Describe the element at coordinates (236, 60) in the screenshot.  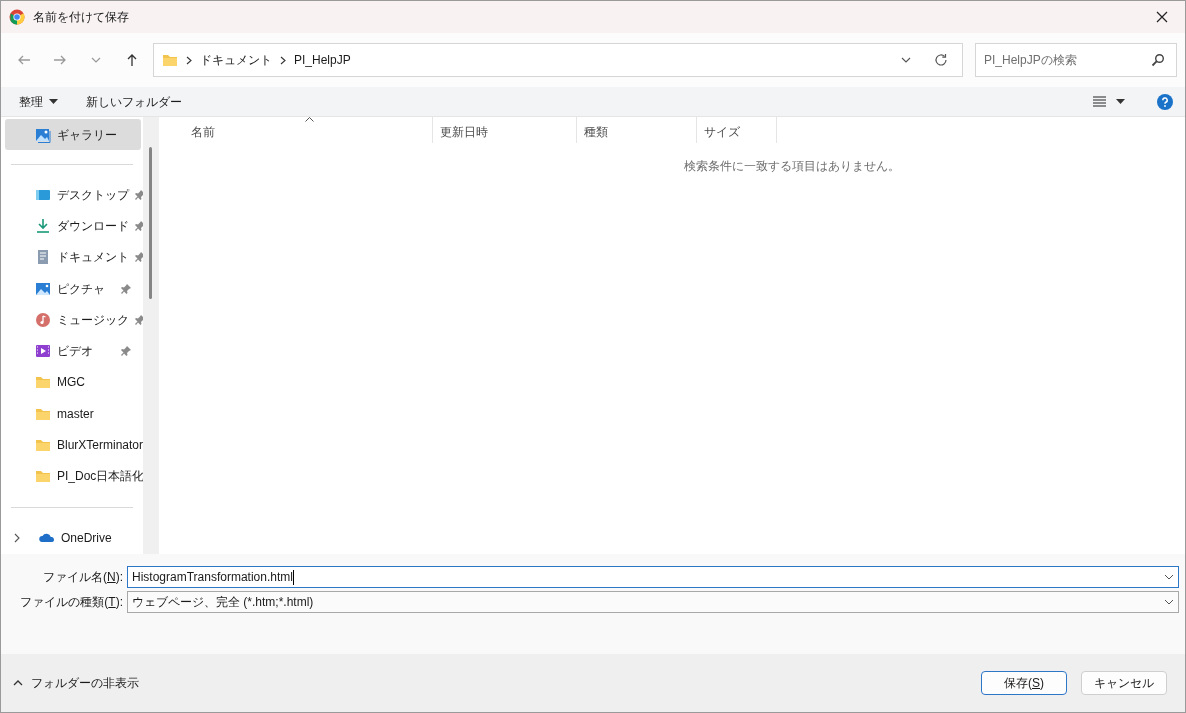
I see `breadcrumb-item: ドキュメント` at that location.